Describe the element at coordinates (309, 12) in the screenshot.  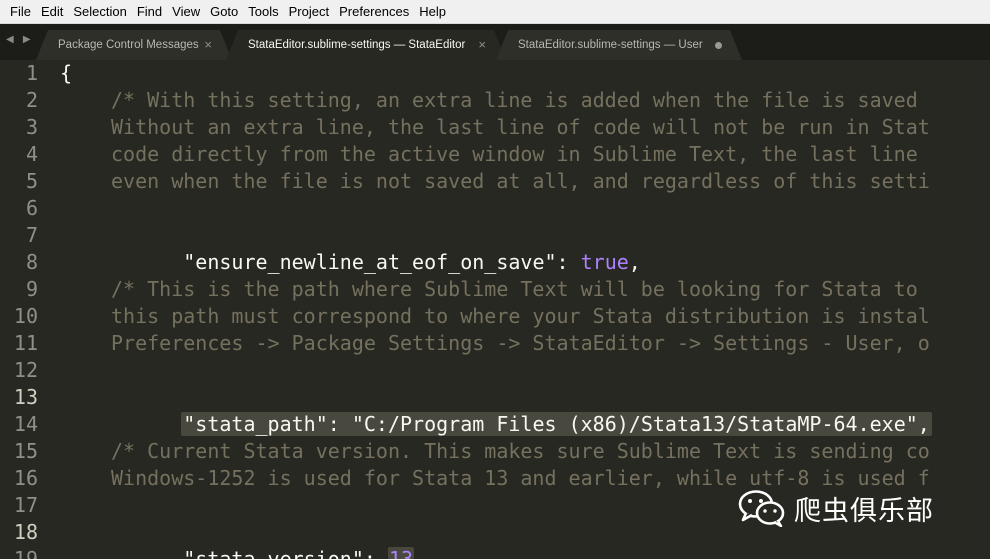
I see `menu-project: Project` at that location.